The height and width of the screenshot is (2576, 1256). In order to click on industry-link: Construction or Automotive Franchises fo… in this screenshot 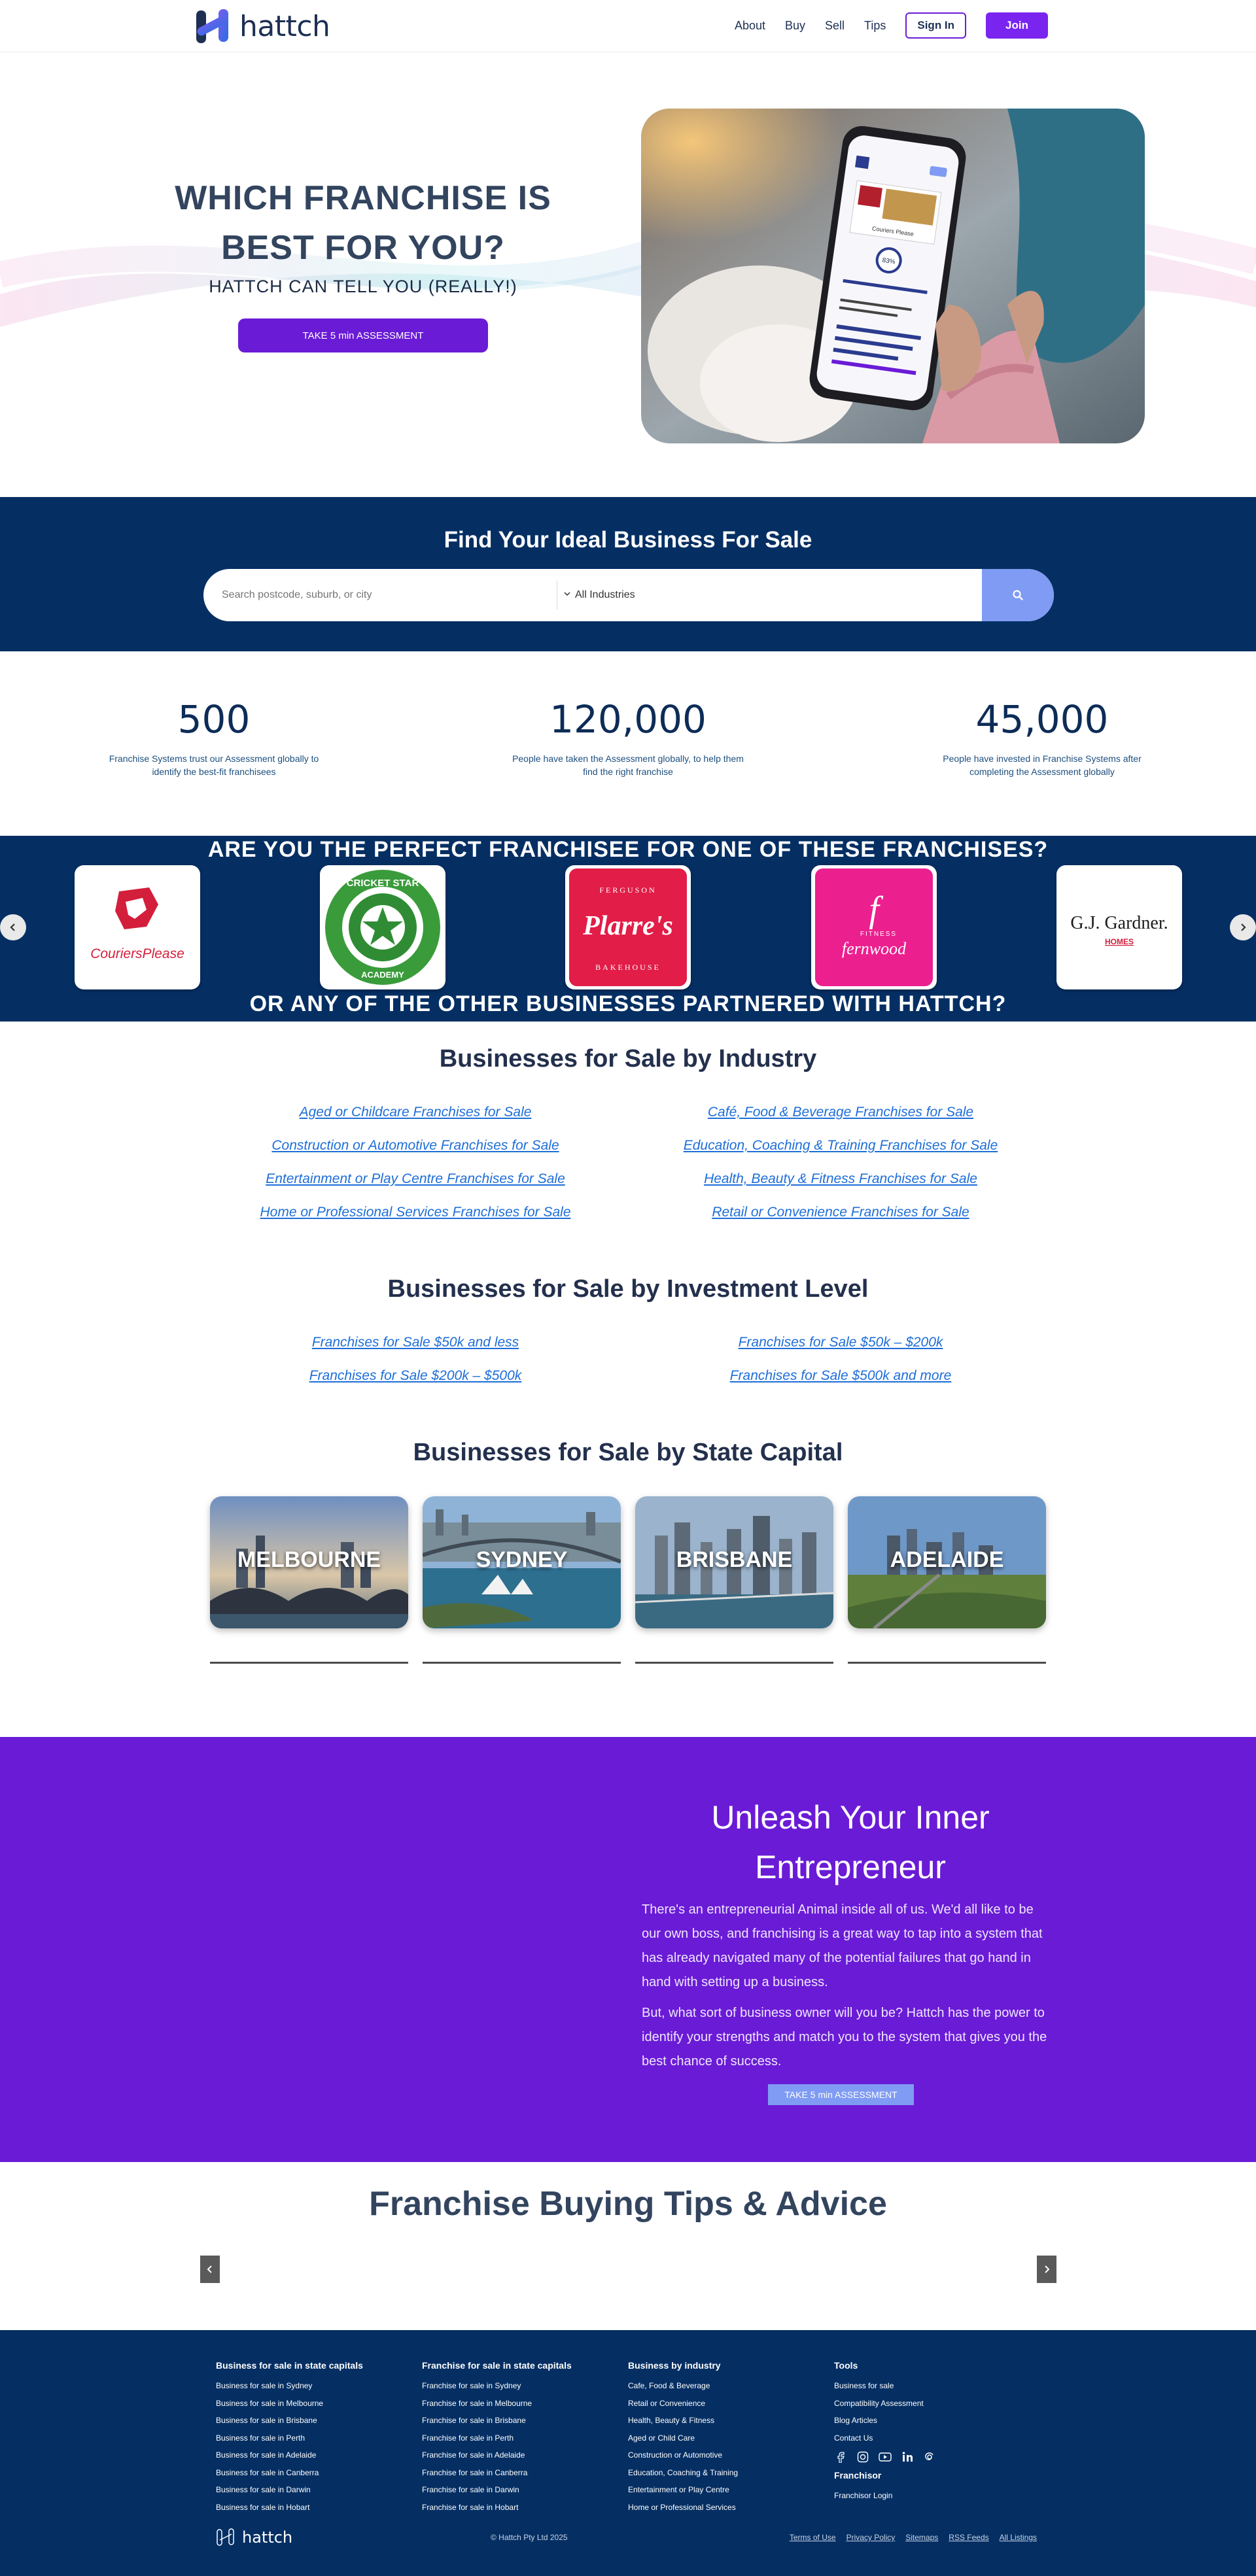, I will do `click(416, 1153)`.